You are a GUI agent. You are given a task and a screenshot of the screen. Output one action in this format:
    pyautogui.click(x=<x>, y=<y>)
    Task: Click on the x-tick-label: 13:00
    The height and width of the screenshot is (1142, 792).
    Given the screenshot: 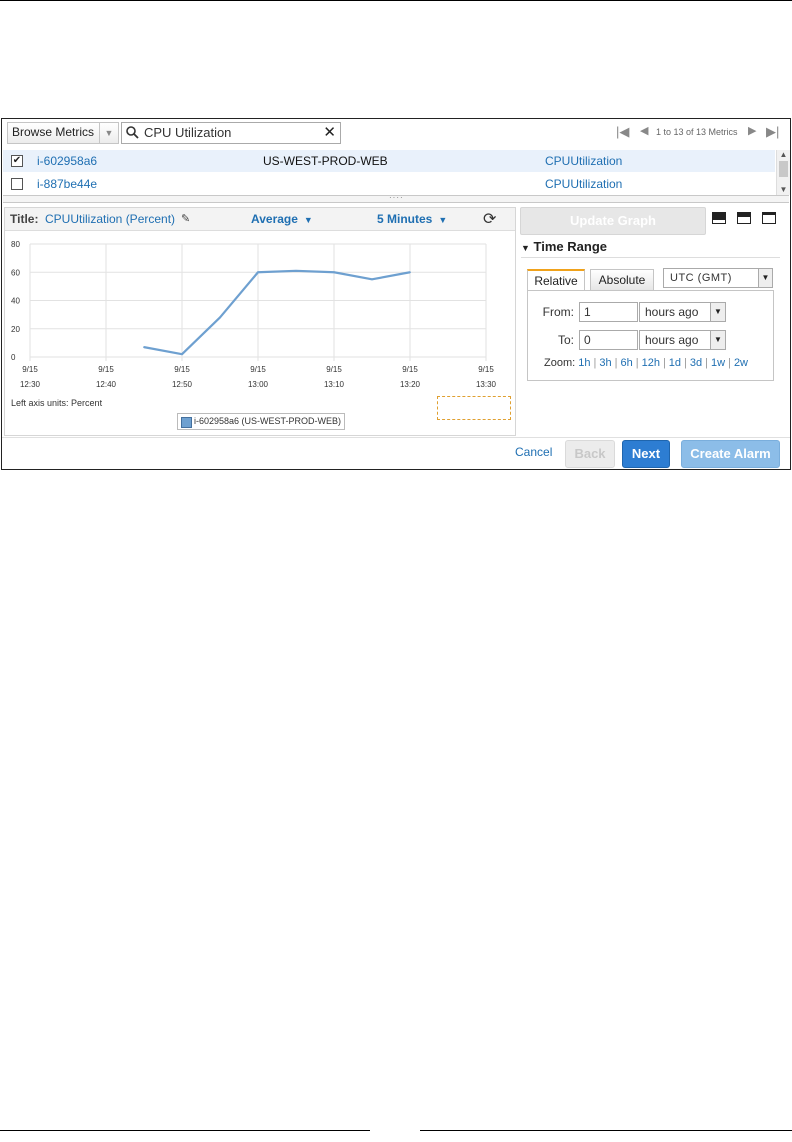 What is the action you would take?
    pyautogui.click(x=258, y=384)
    